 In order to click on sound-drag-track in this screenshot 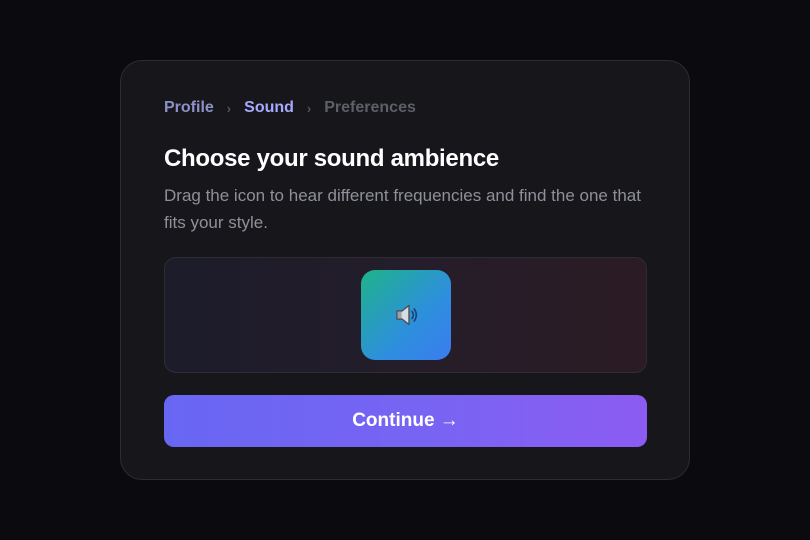, I will do `click(405, 315)`.